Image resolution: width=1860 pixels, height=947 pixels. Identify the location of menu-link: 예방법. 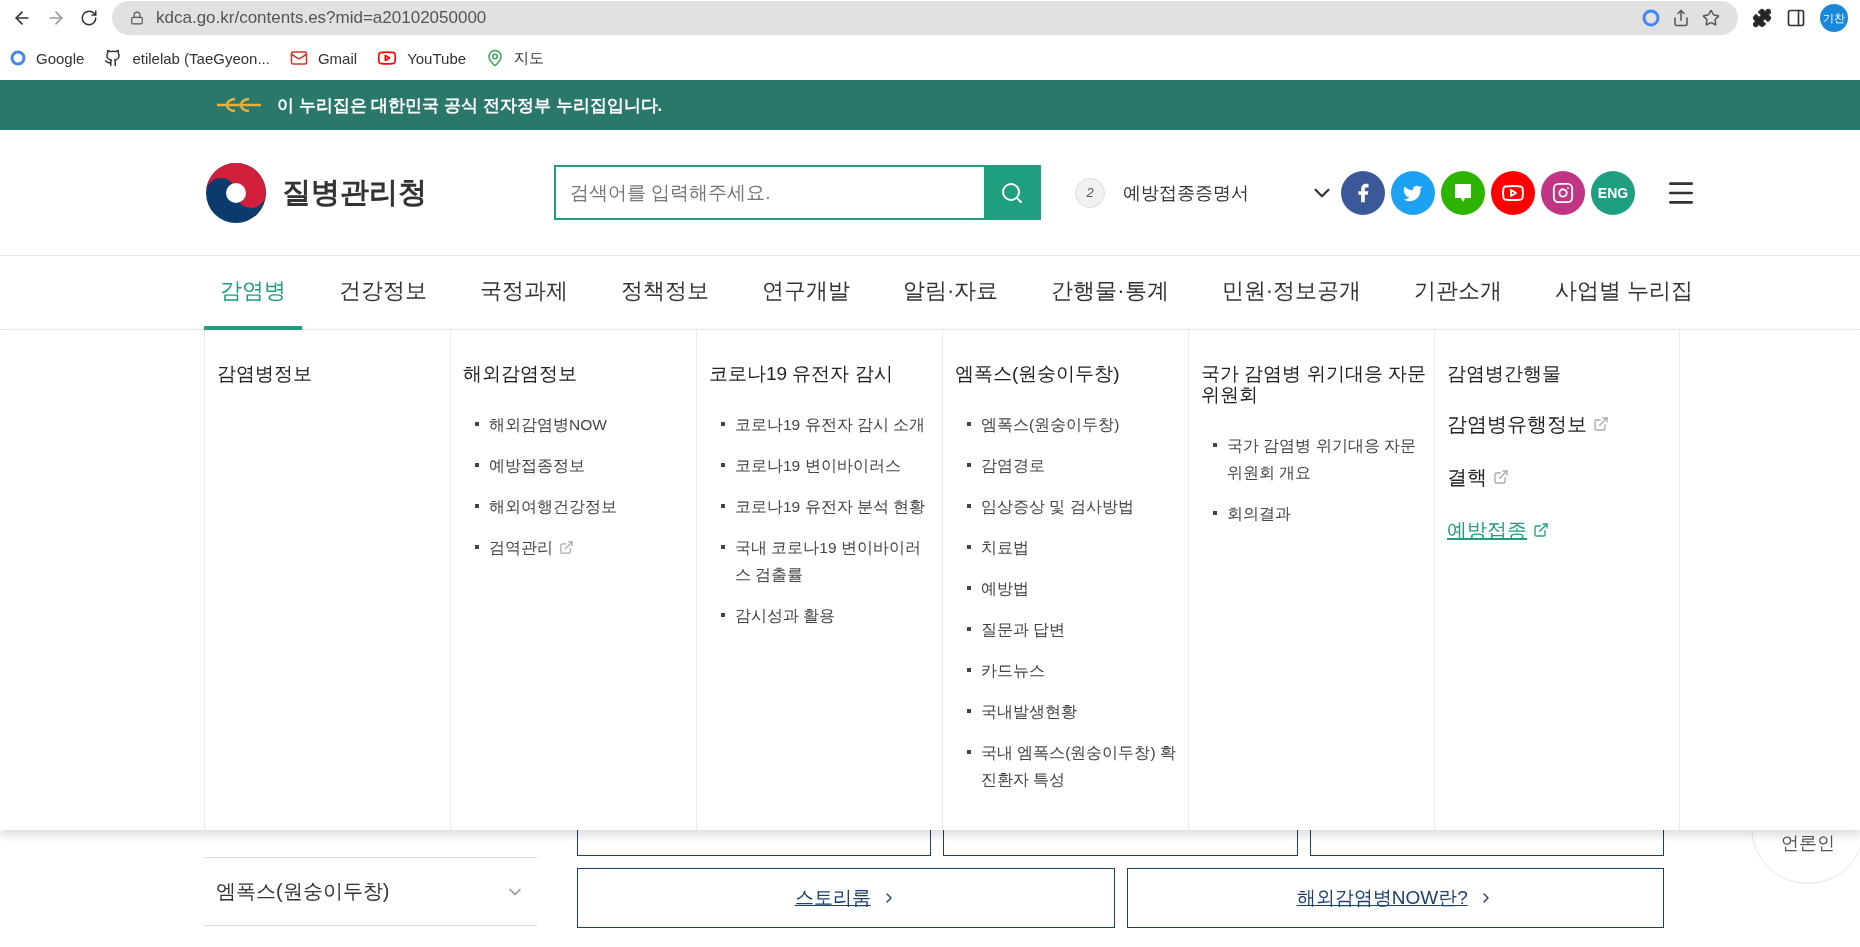
(1005, 588).